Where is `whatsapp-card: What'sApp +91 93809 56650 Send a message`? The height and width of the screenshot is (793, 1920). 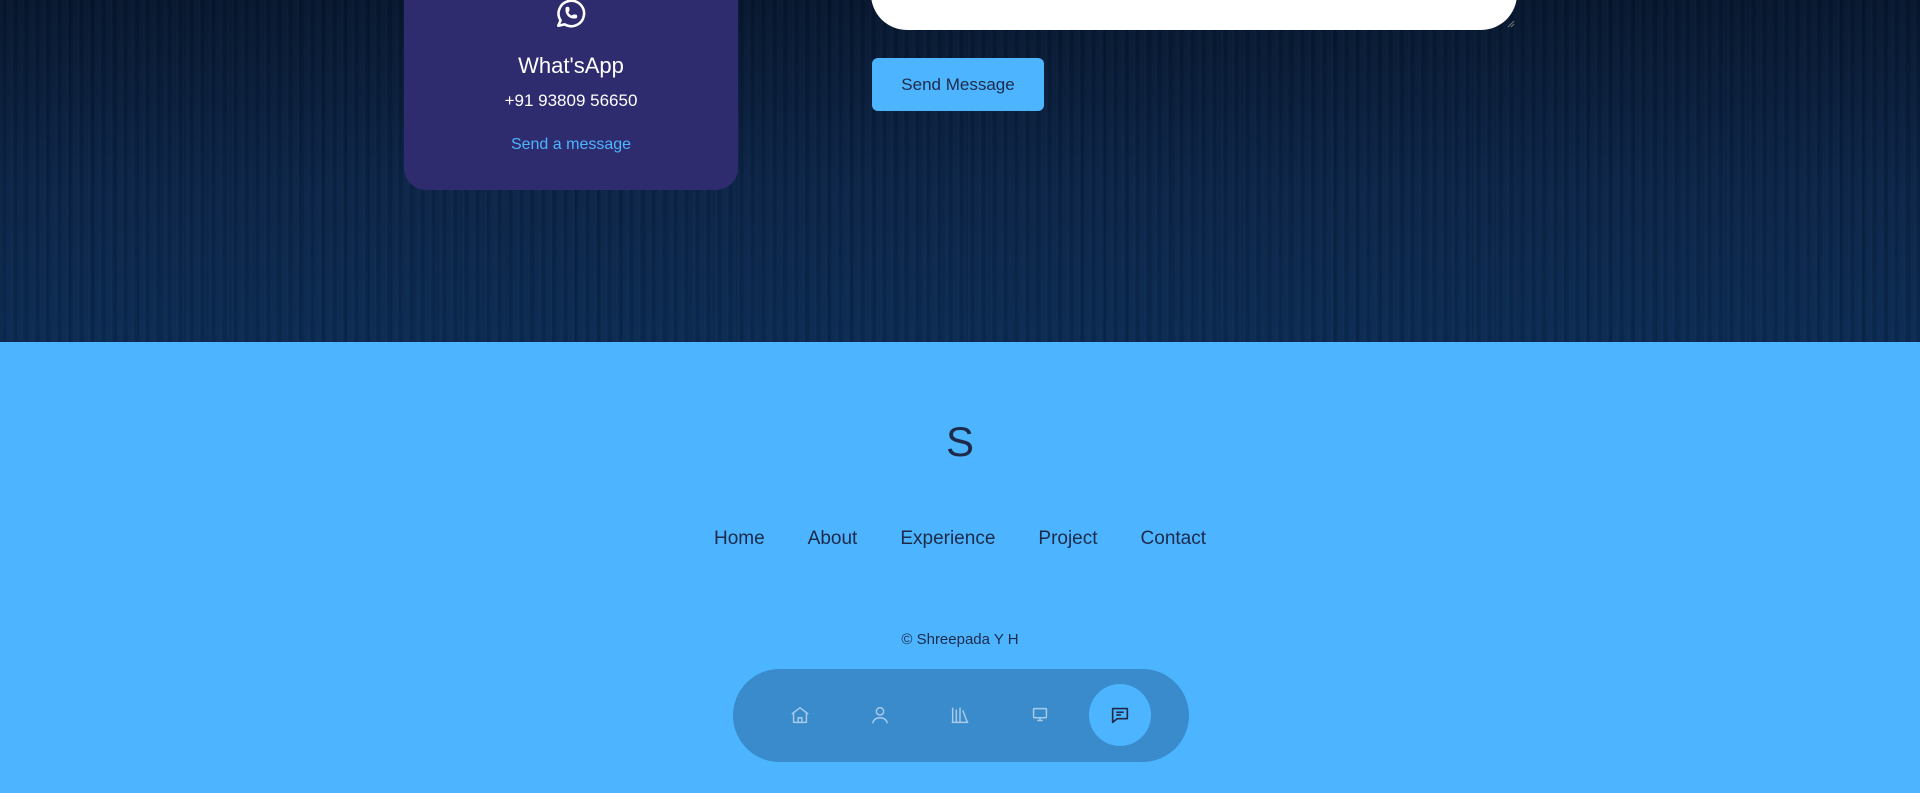
whatsapp-card: What'sApp +91 93809 56650 Send a message is located at coordinates (571, 95).